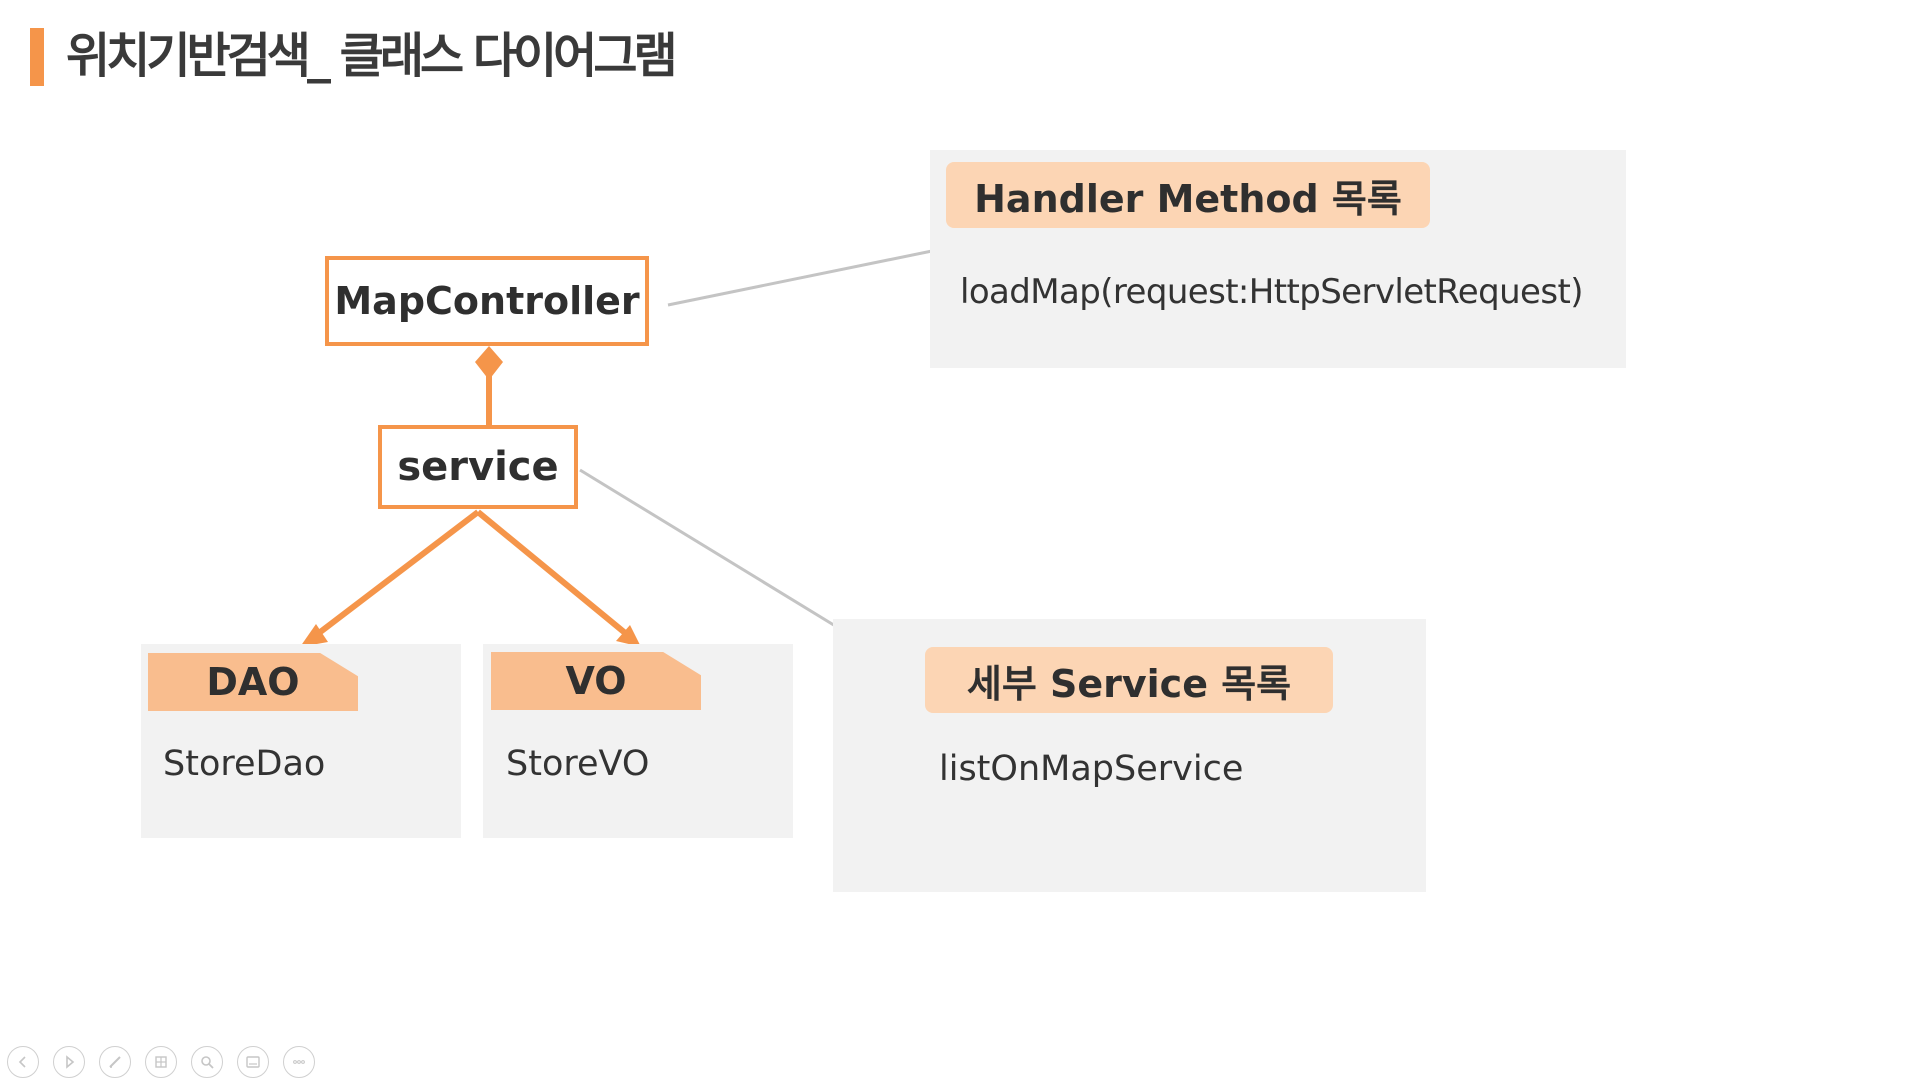  I want to click on pen-icon, so click(115, 1062).